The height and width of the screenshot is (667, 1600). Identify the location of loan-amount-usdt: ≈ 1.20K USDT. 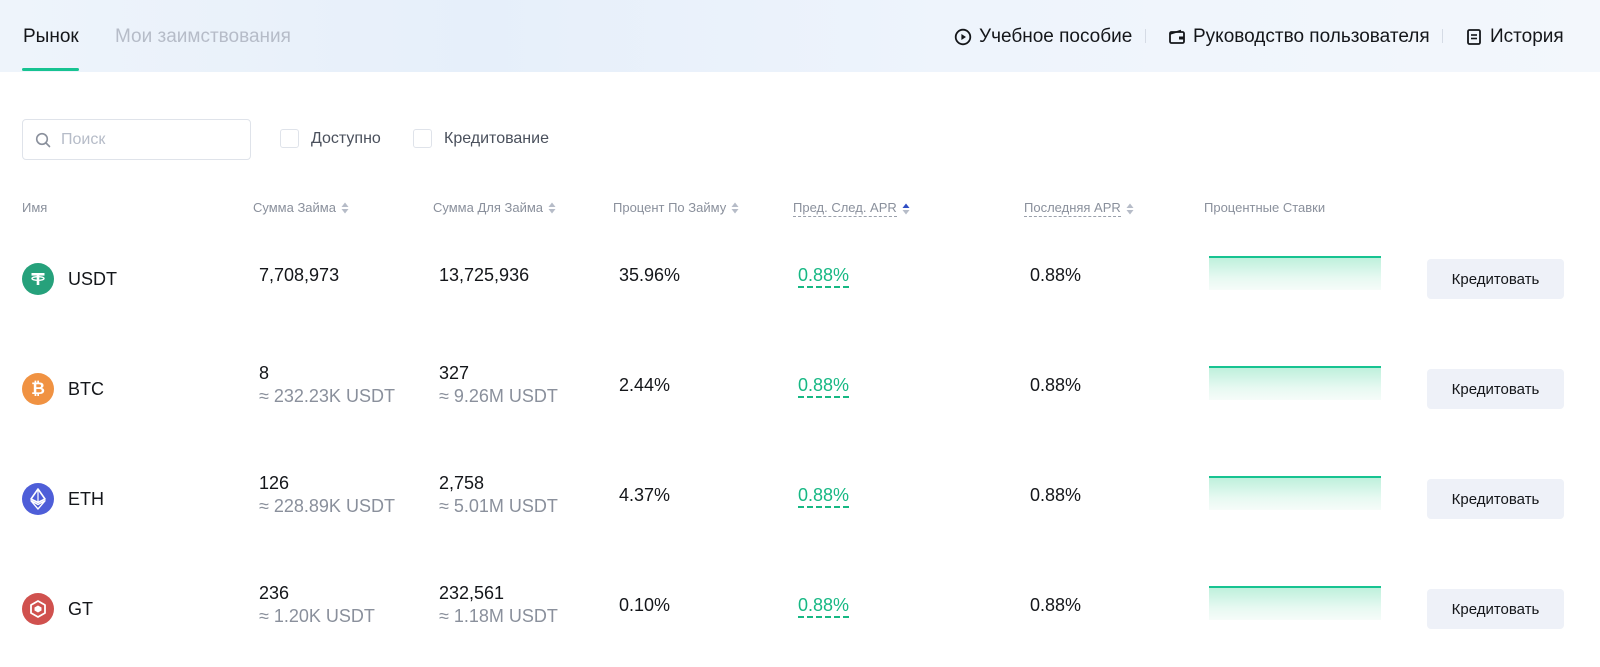
(317, 616).